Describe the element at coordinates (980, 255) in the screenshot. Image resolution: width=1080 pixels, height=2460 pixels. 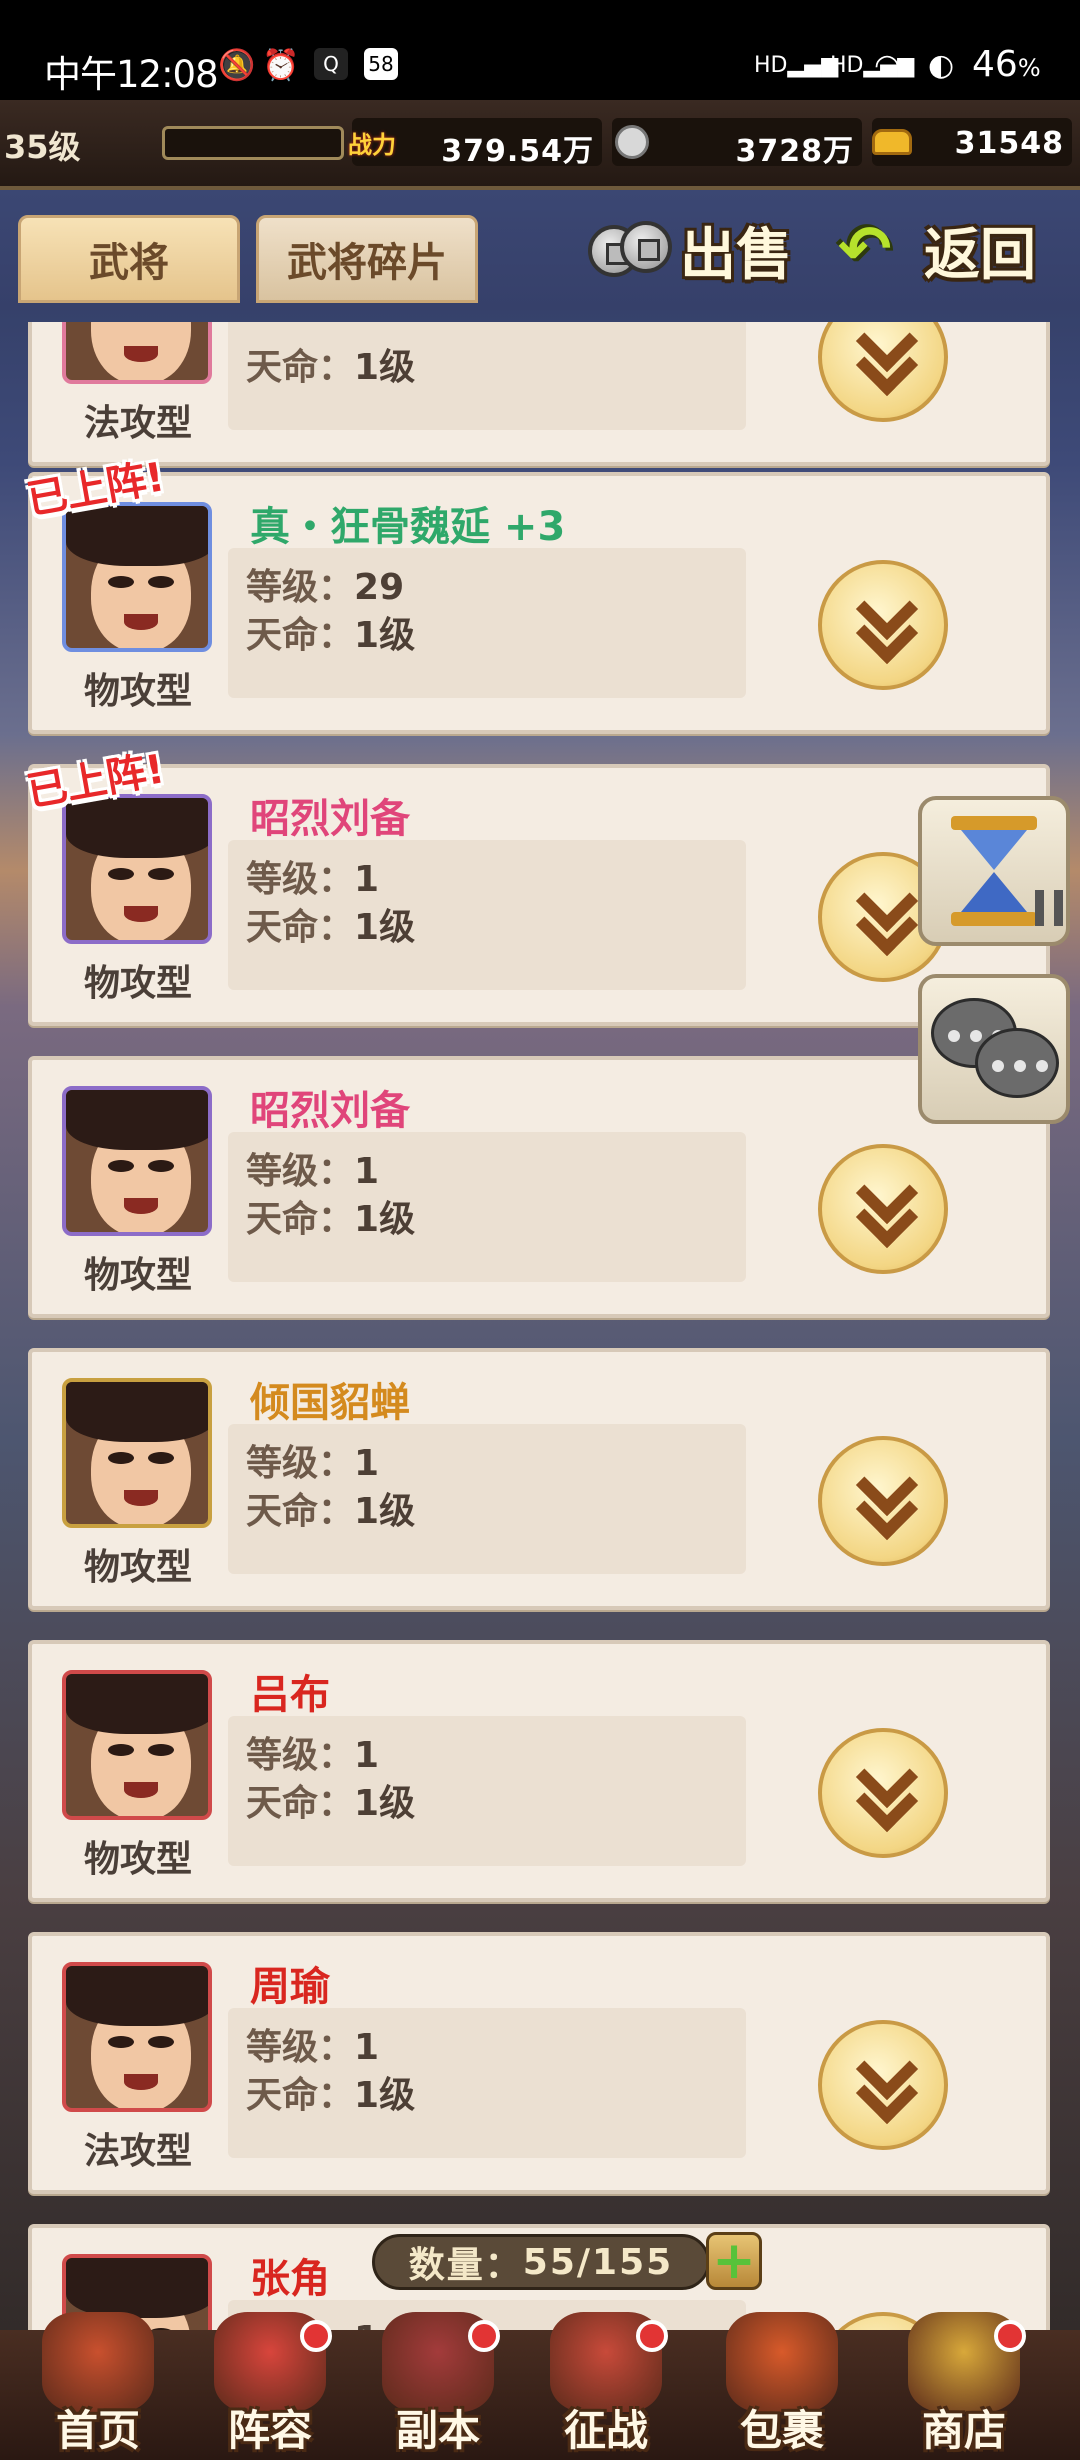
I see `back-label: 返回` at that location.